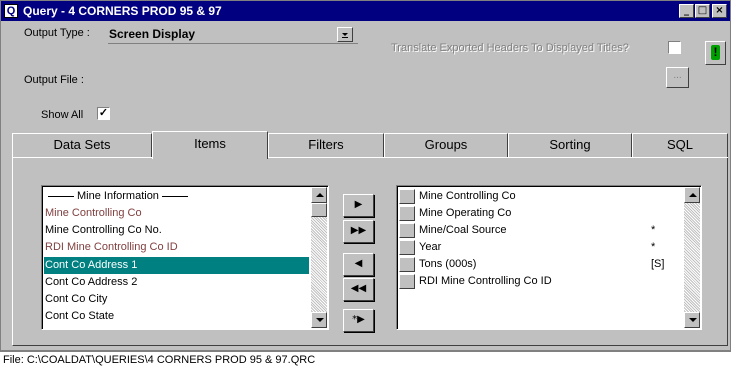 The width and height of the screenshot is (731, 369). What do you see at coordinates (319, 257) in the screenshot?
I see `left-list-scrollbar` at bounding box center [319, 257].